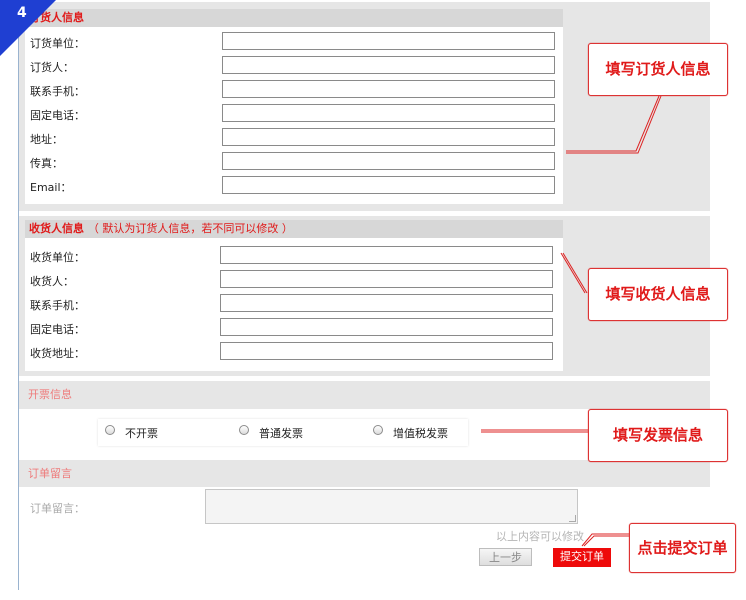  What do you see at coordinates (605, 540) in the screenshot?
I see `submit-connector` at bounding box center [605, 540].